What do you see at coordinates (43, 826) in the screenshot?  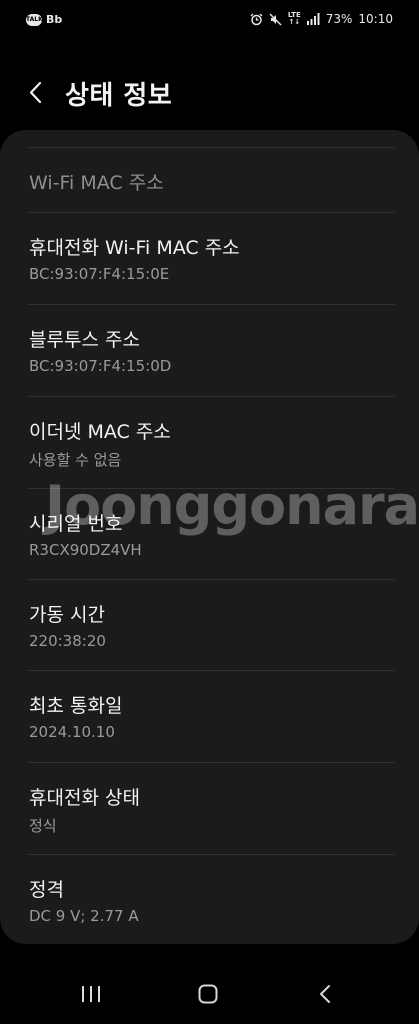 I see `item-value: 정식` at bounding box center [43, 826].